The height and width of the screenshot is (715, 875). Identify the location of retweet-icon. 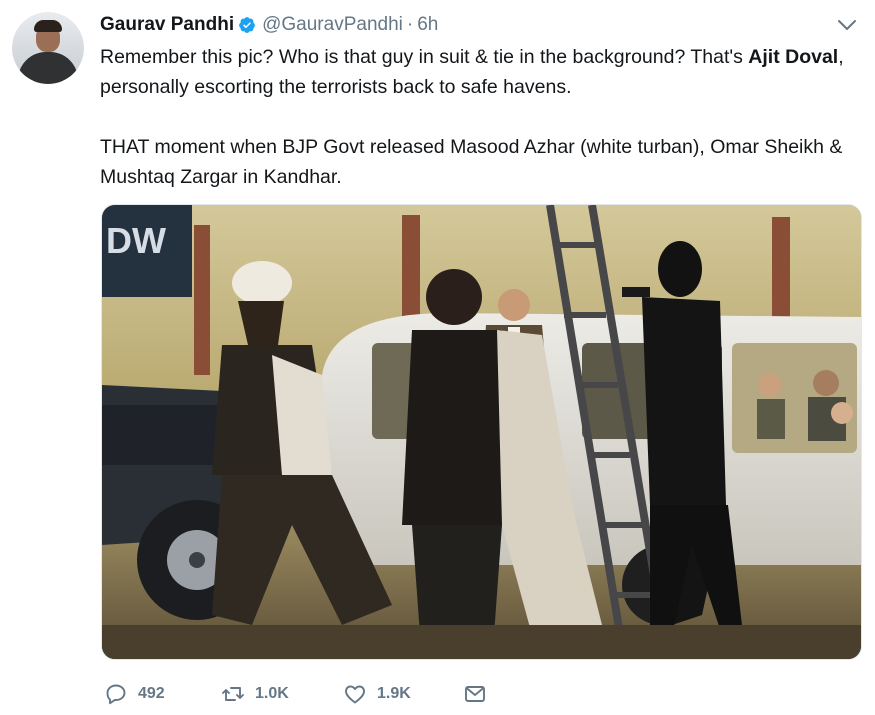
(233, 694).